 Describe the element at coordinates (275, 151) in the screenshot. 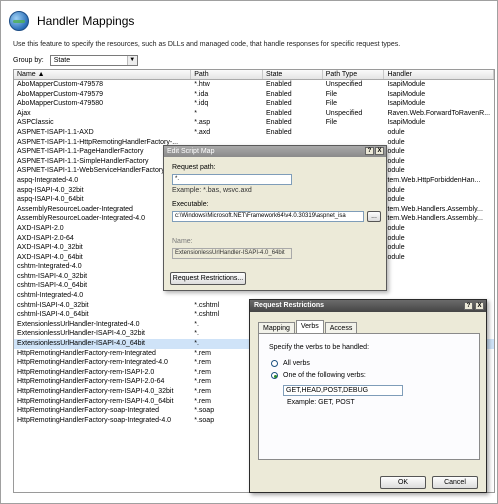

I see `dialog-title-bar: Edit Script Map ? X` at that location.